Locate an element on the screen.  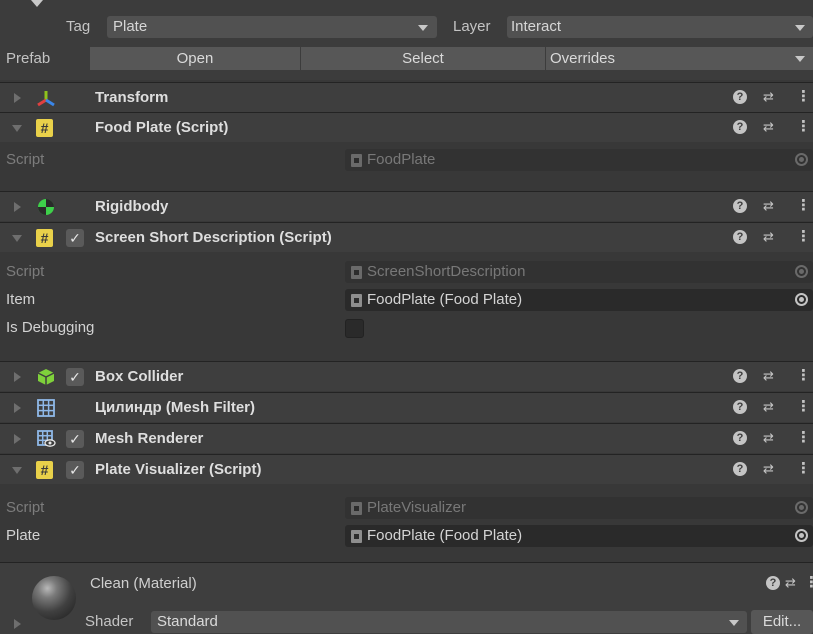
material-preview-sphere is located at coordinates (54, 598).